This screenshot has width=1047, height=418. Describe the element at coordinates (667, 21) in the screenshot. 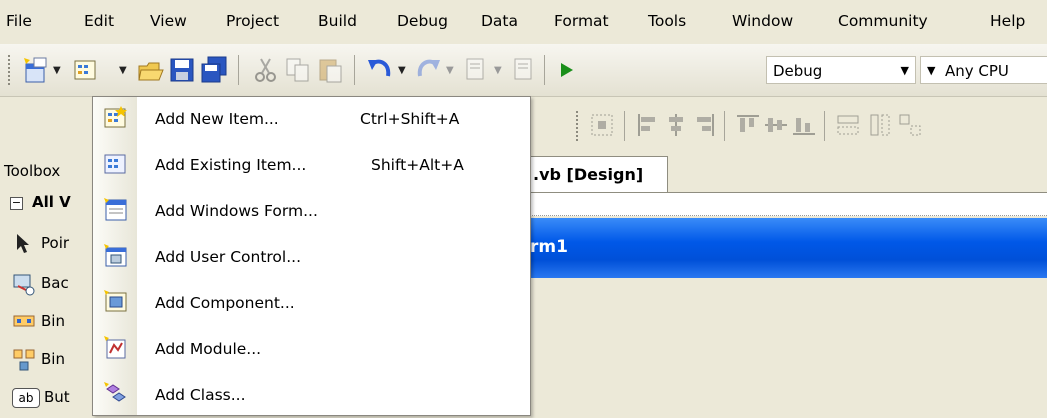

I see `menu-tools: Tools` at that location.